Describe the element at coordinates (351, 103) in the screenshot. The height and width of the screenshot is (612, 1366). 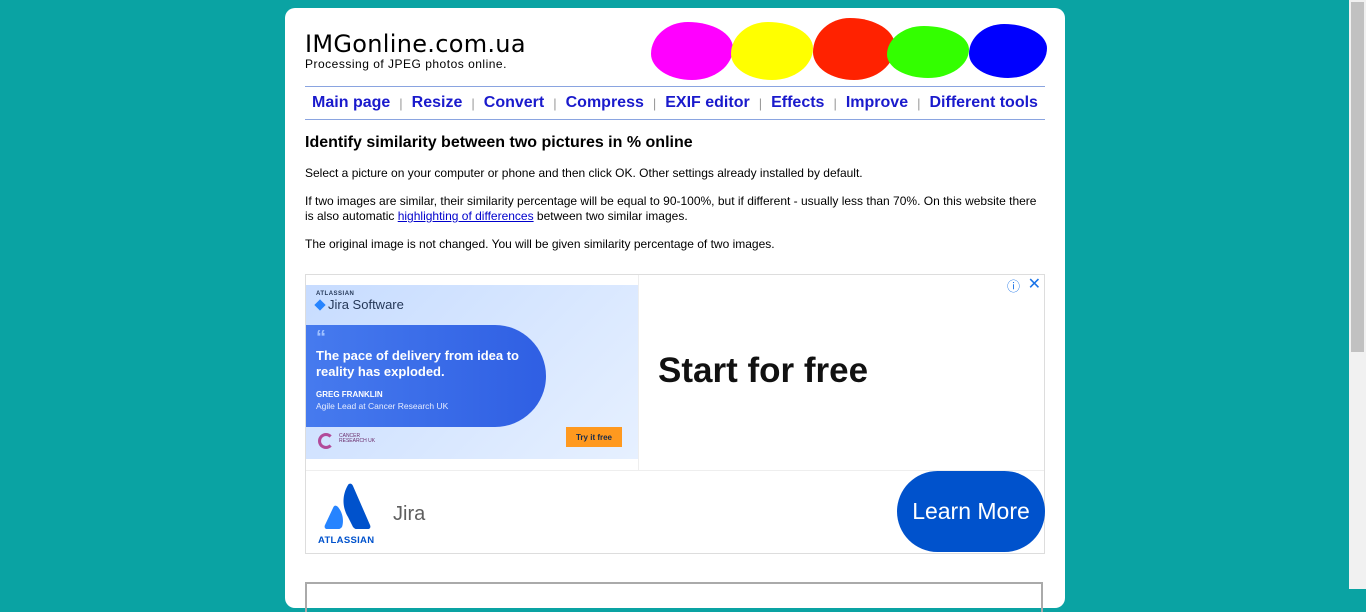
I see `nav-main-page: Main page` at that location.